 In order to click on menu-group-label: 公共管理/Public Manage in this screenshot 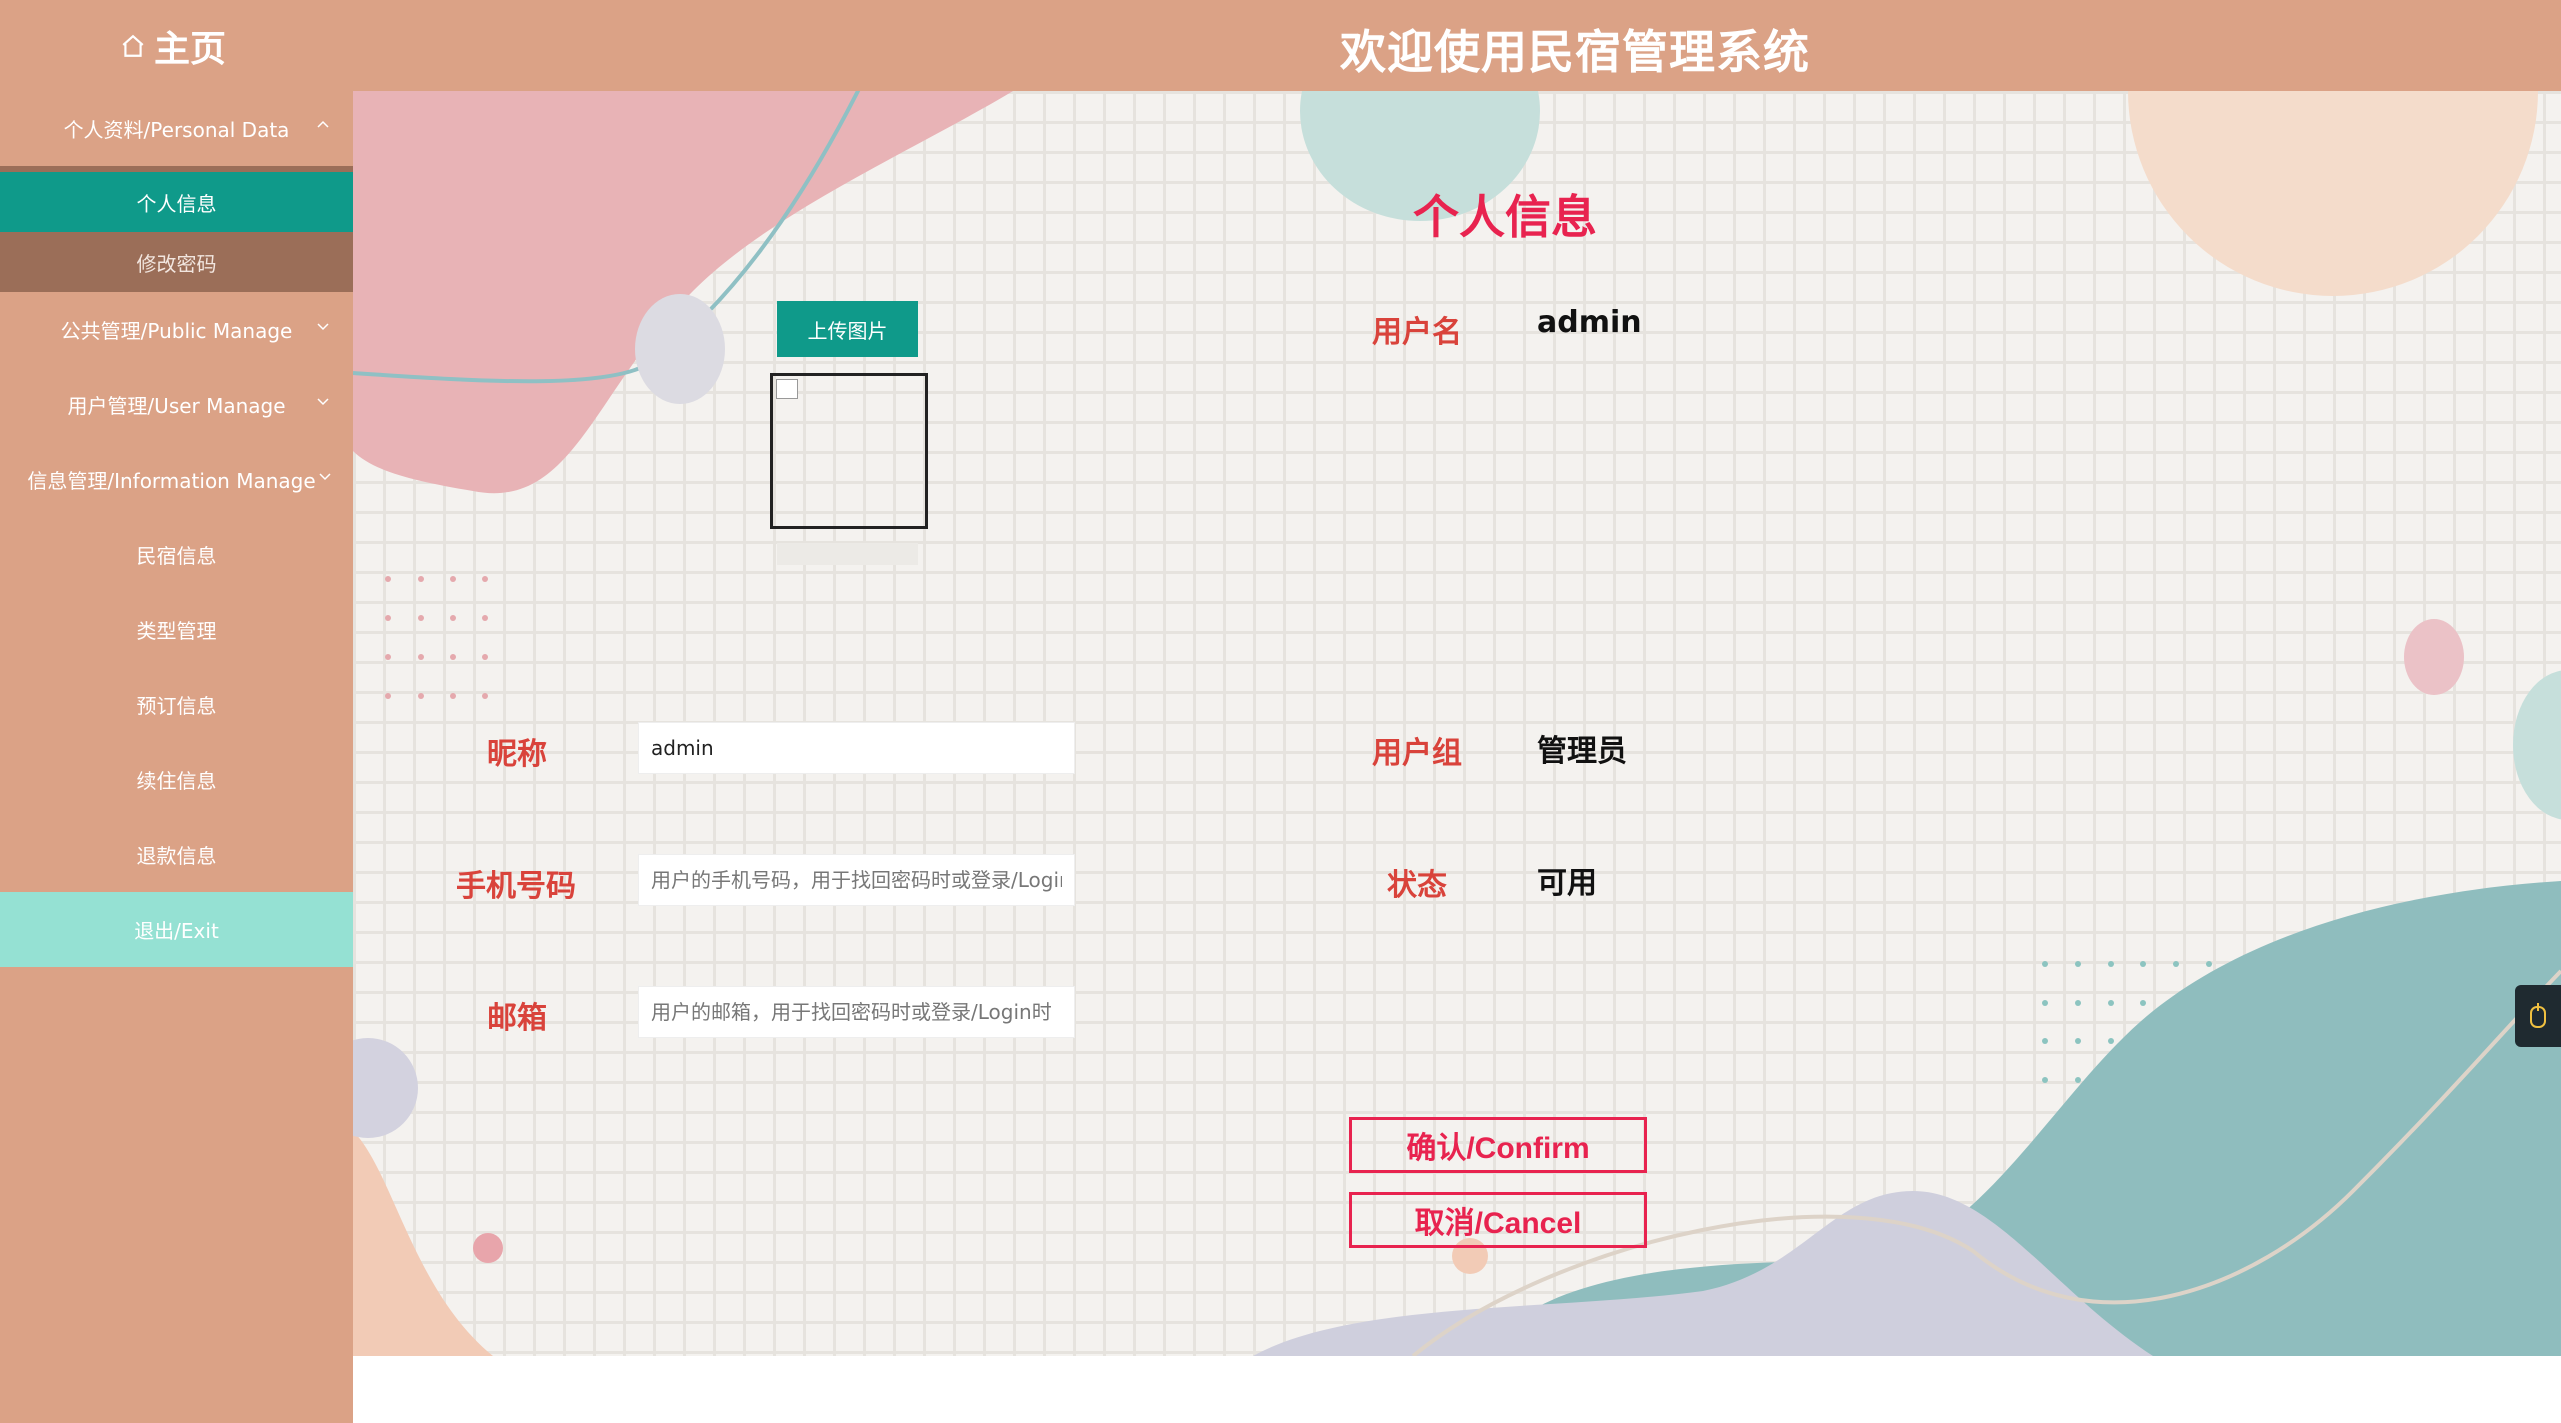, I will do `click(176, 331)`.